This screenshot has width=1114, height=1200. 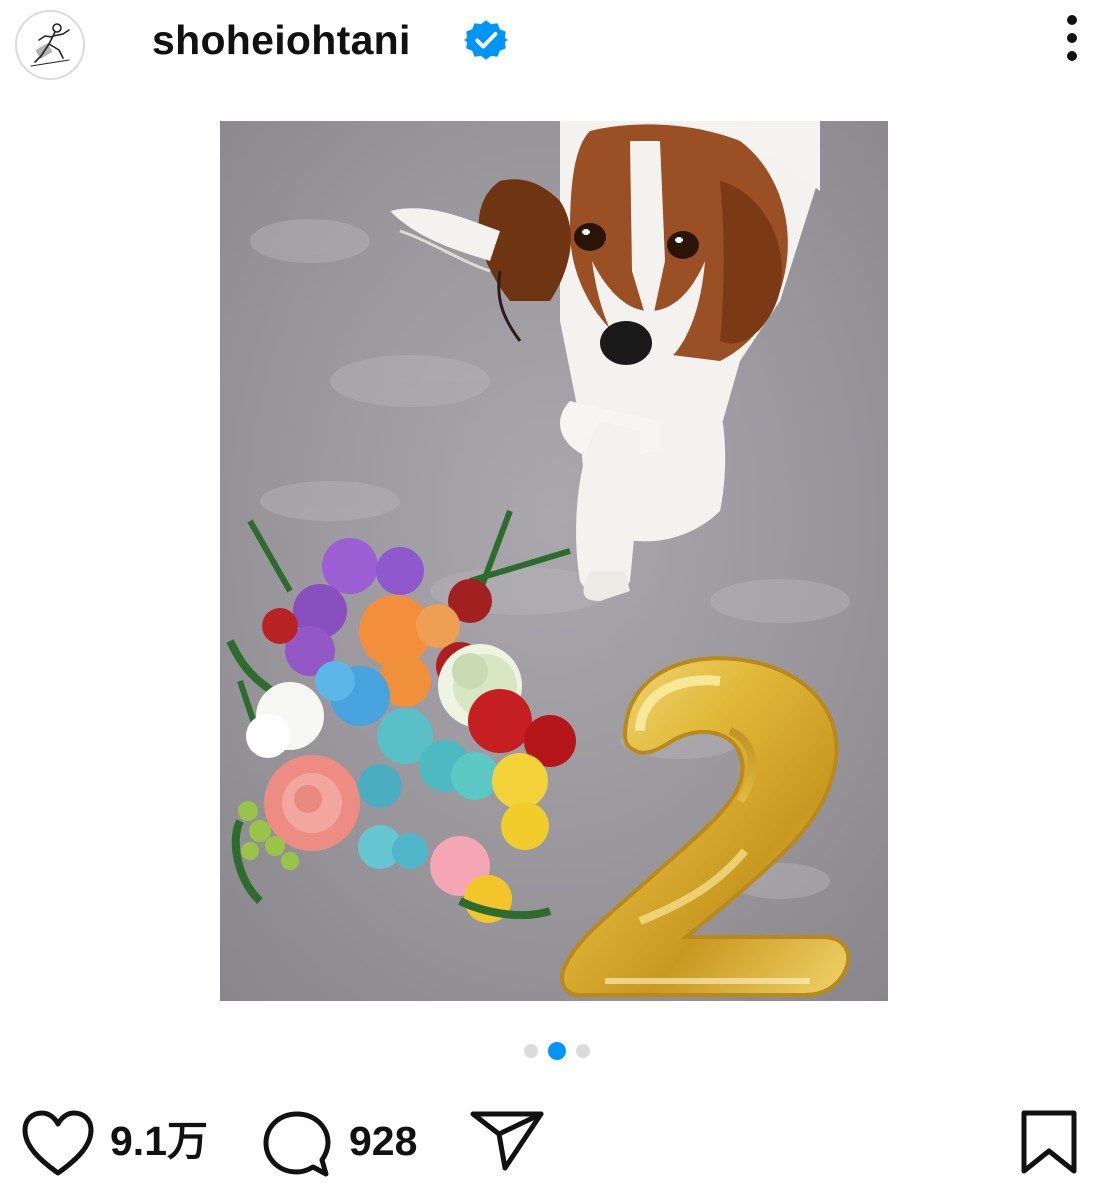 I want to click on carousel-dot-active, so click(x=557, y=1051).